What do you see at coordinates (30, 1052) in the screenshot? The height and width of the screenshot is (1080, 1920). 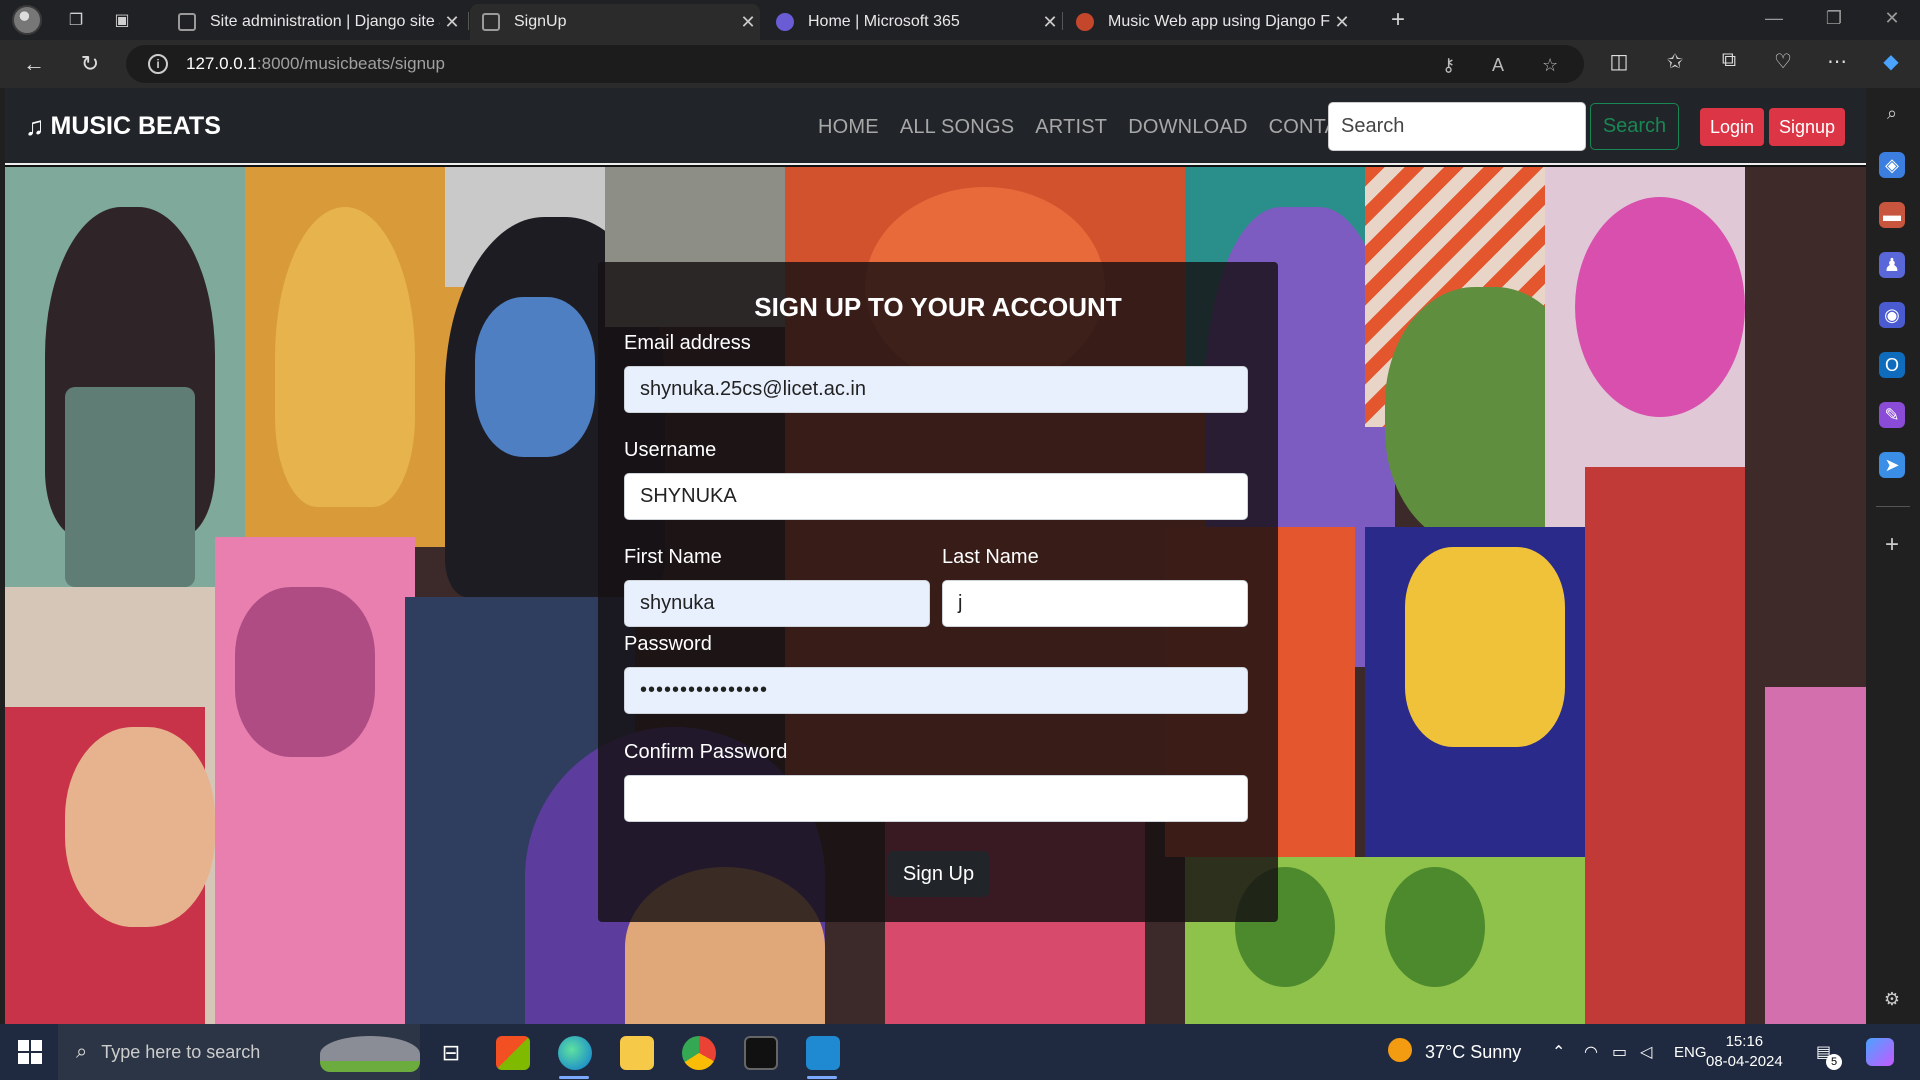 I see `windows-start-icon` at bounding box center [30, 1052].